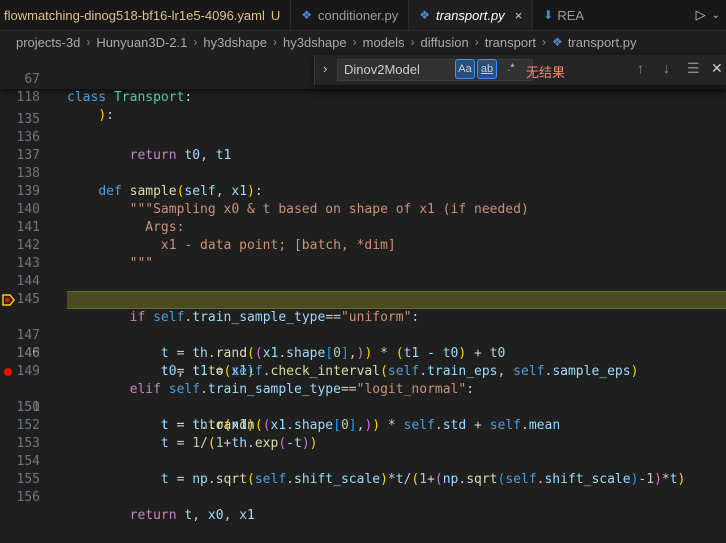 This screenshot has width=726, height=543. Describe the element at coordinates (9, 300) in the screenshot. I see `debug-arrow-icon` at that location.